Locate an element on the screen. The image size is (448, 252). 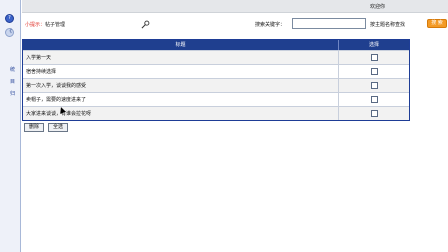
post-title: 卖帽子，需要的速度进来了 is located at coordinates (181, 99).